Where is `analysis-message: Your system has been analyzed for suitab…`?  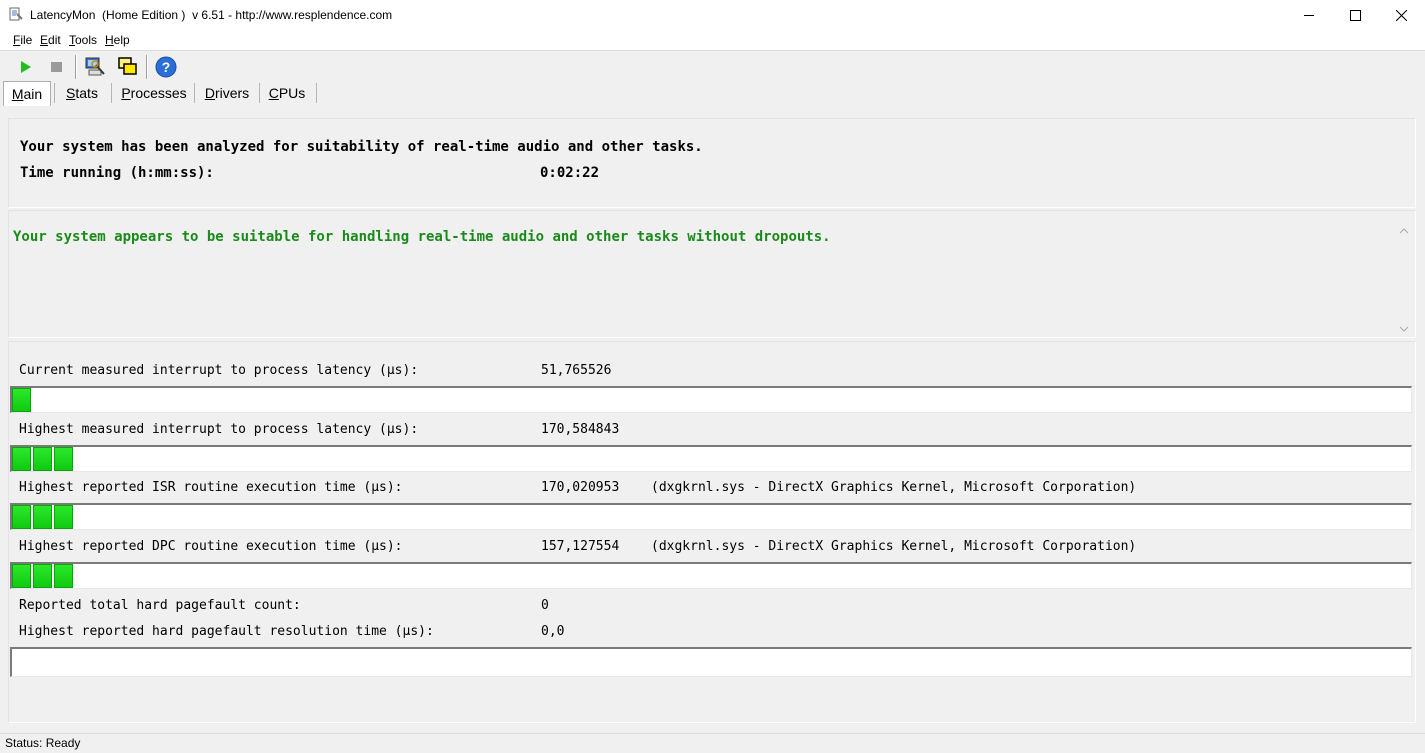
analysis-message: Your system has been analyzed for suitab… is located at coordinates (361, 147).